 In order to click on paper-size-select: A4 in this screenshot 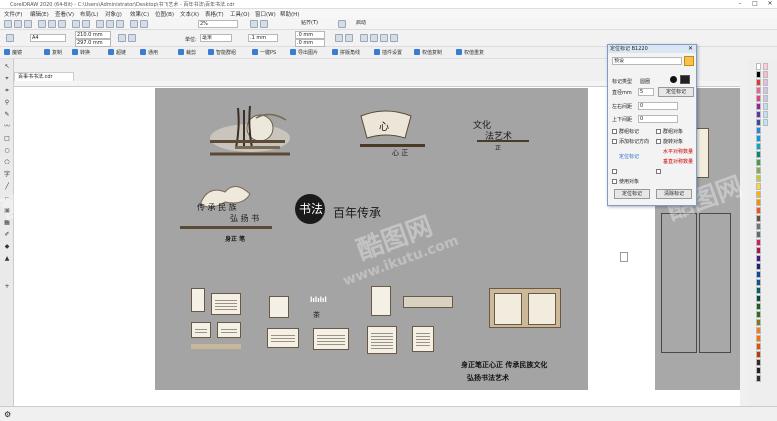, I will do `click(48, 38)`.